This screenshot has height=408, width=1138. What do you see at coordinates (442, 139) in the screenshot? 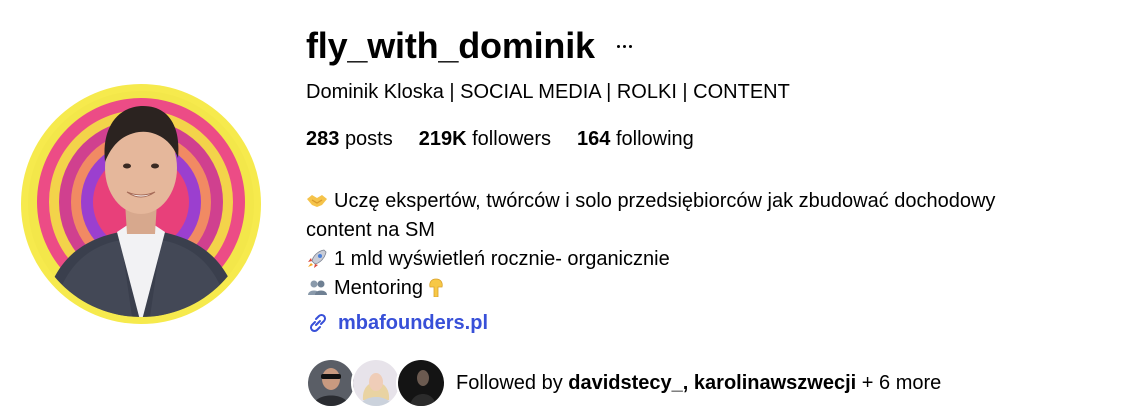
I see `followers-count: 219K` at bounding box center [442, 139].